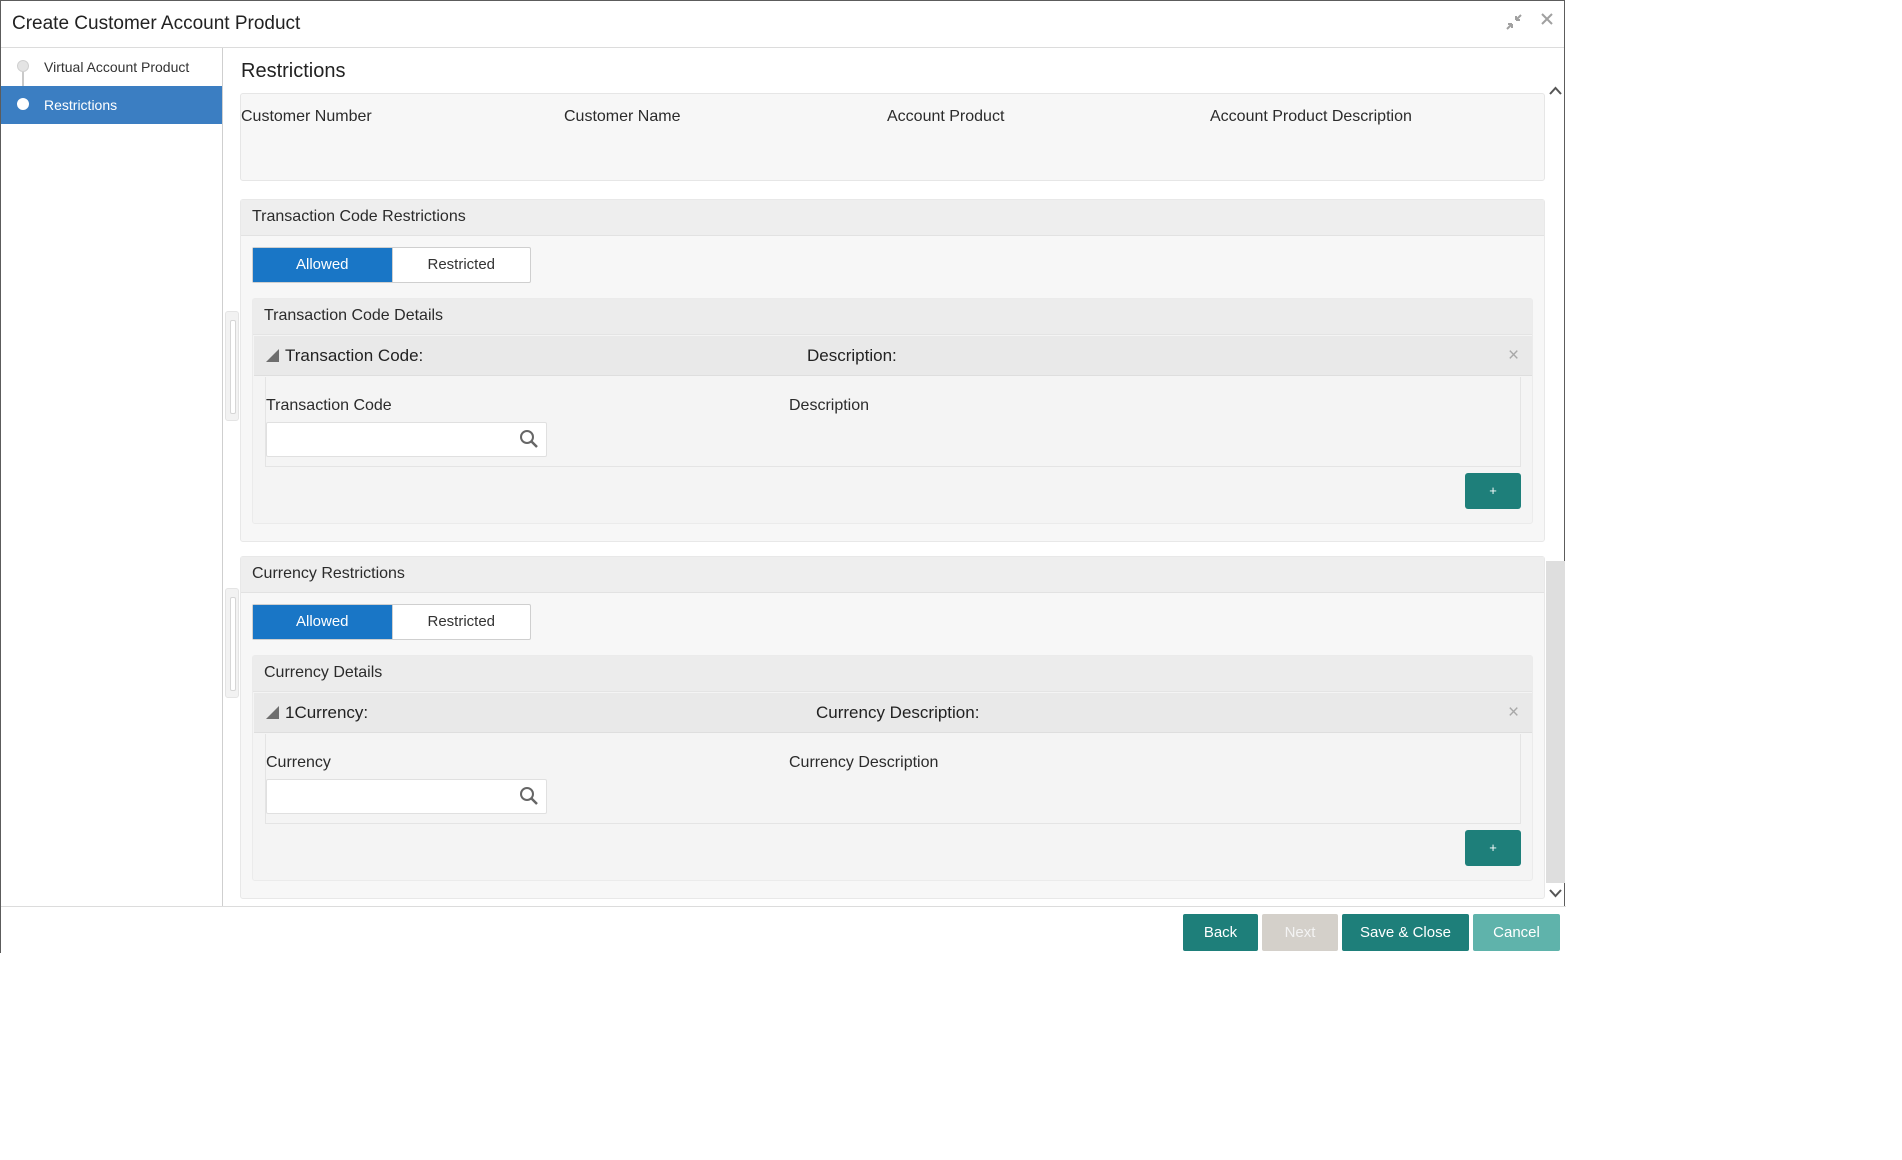 Image resolution: width=1902 pixels, height=1160 pixels. I want to click on next-button: Next, so click(1300, 932).